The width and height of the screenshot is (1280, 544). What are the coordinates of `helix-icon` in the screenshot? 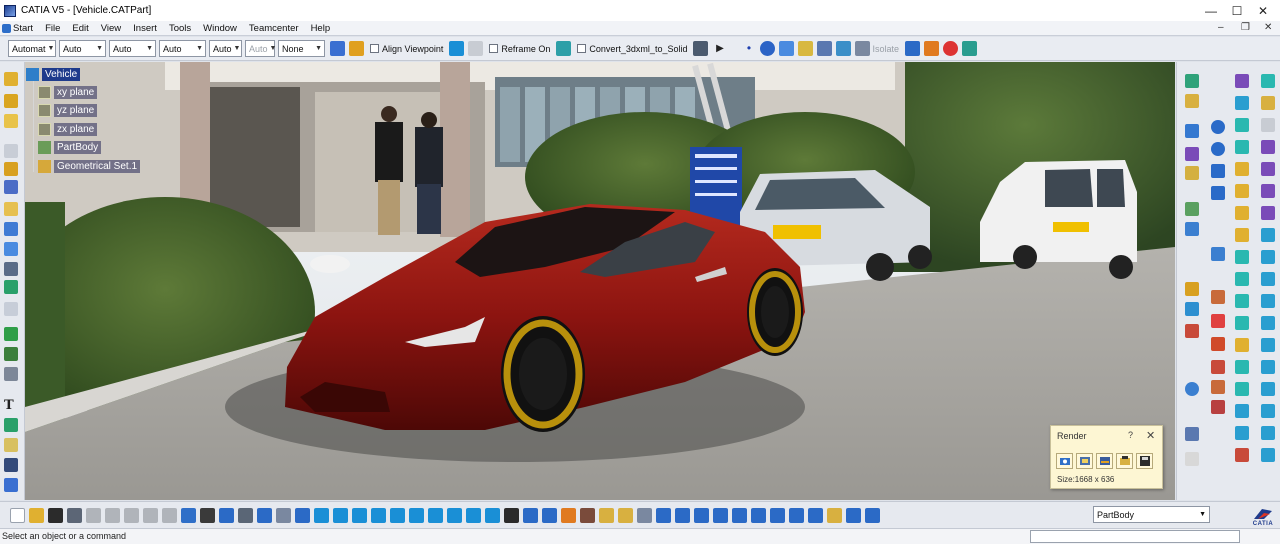 It's located at (1218, 297).